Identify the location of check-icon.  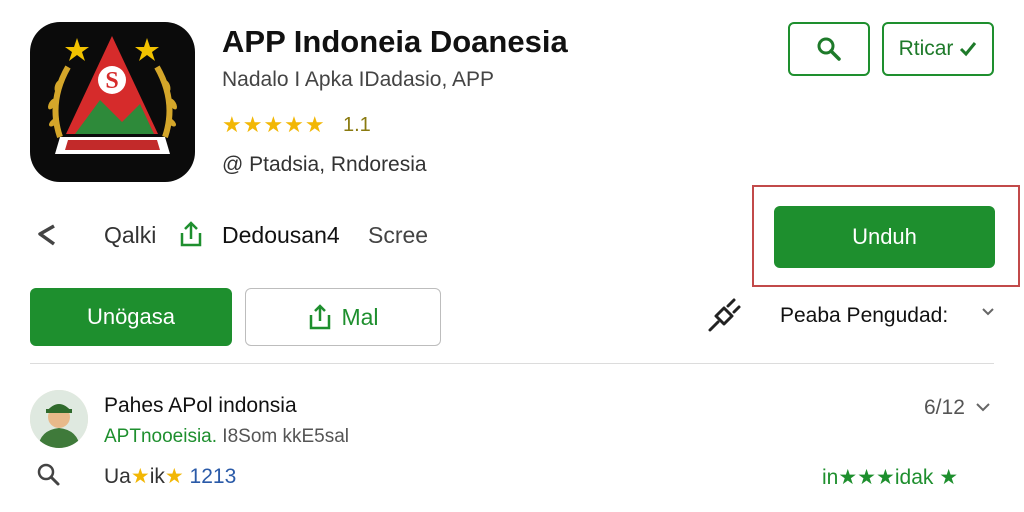
(968, 49).